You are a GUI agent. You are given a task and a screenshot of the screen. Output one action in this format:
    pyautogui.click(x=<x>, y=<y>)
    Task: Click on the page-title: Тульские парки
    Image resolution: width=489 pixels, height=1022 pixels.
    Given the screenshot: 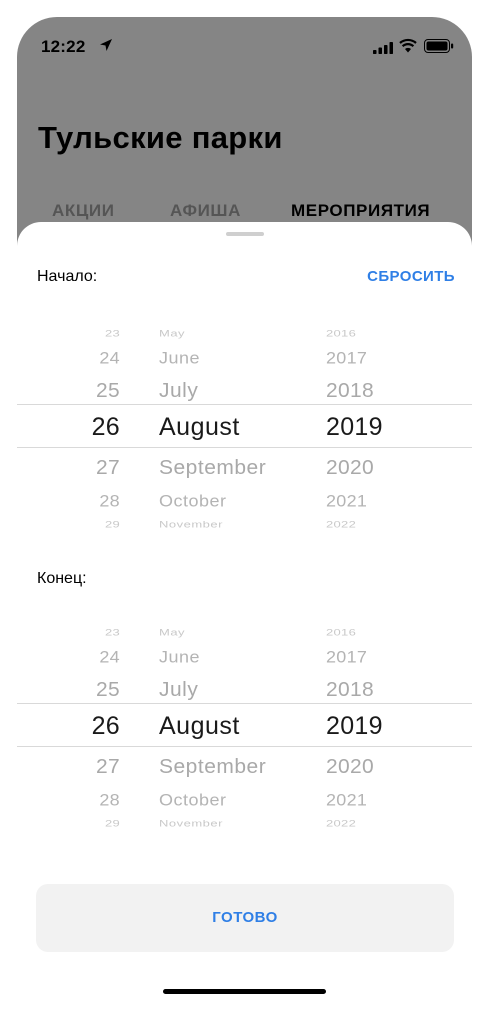 What is the action you would take?
    pyautogui.click(x=160, y=137)
    